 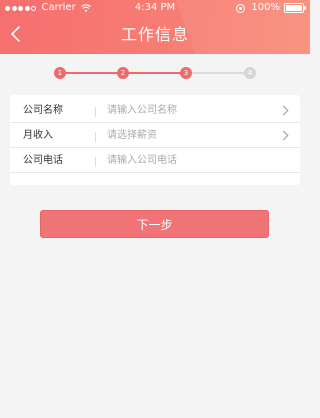 I want to click on step-1: 1, so click(x=60, y=73).